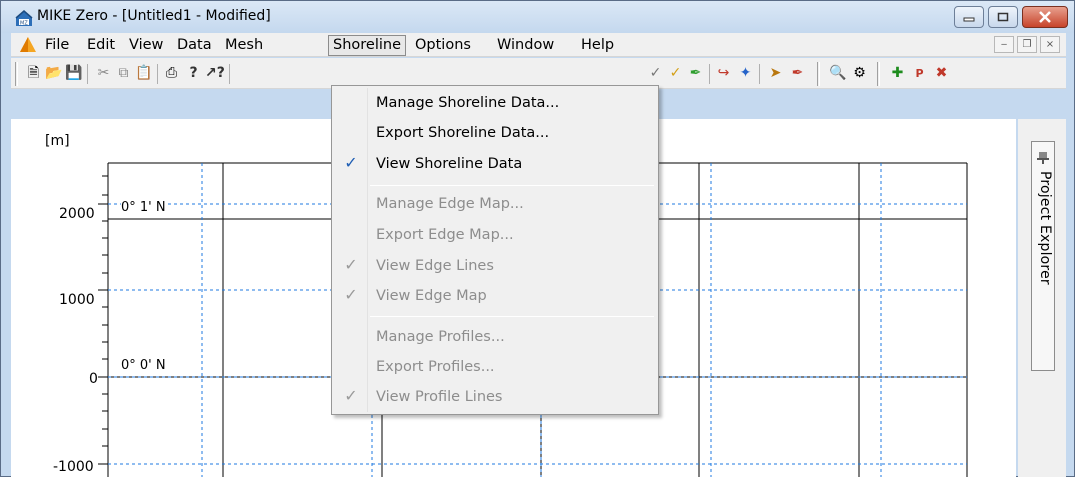 The image size is (1075, 477). What do you see at coordinates (941, 73) in the screenshot?
I see `delete-point-icon: ✖` at bounding box center [941, 73].